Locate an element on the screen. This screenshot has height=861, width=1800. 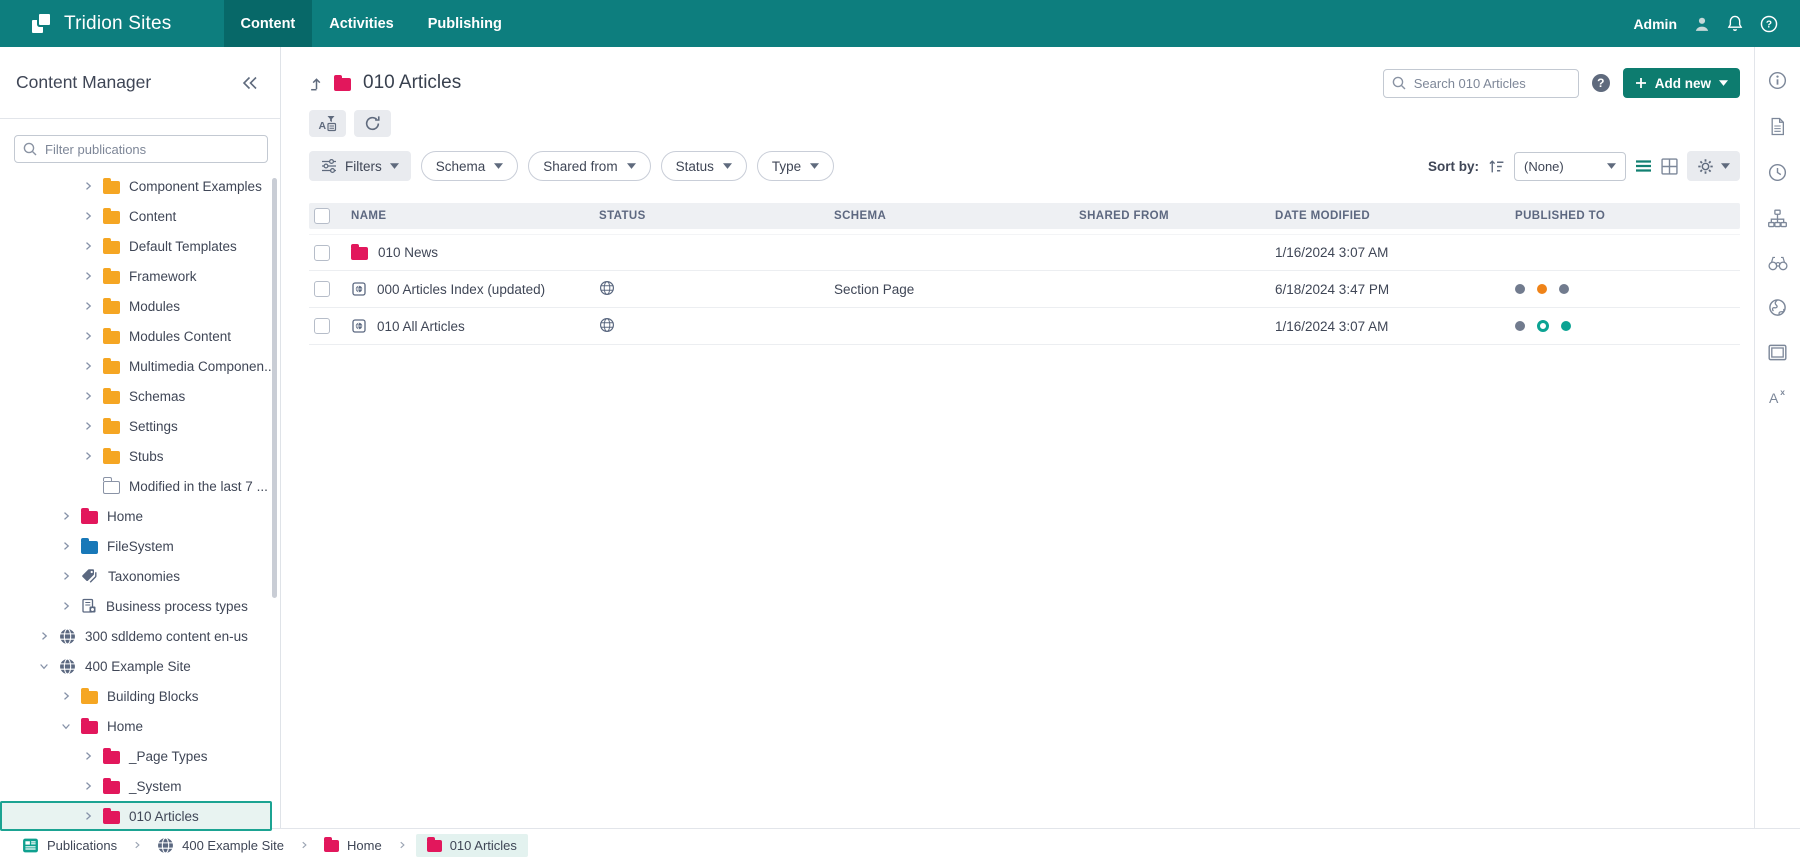
sort-direction-icon is located at coordinates (1496, 166).